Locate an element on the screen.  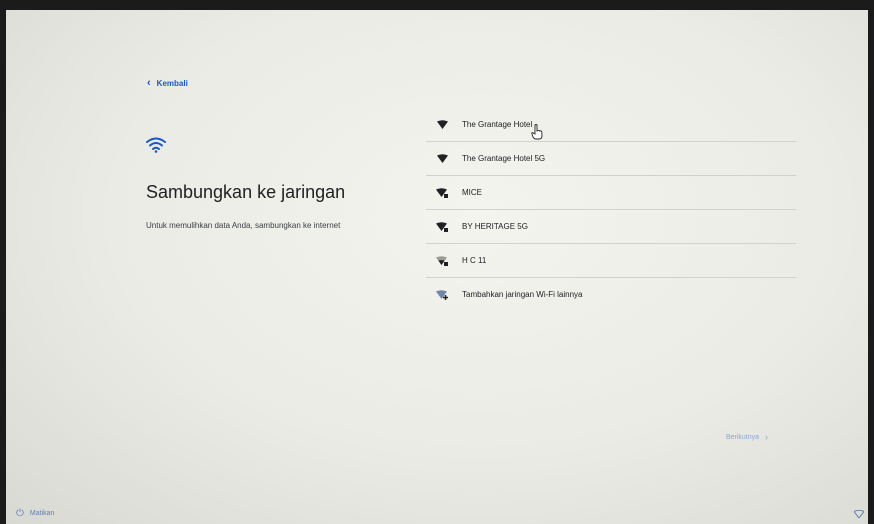
network-item-the-grantage-hotel: The Grantage Hotel is located at coordinates (611, 125).